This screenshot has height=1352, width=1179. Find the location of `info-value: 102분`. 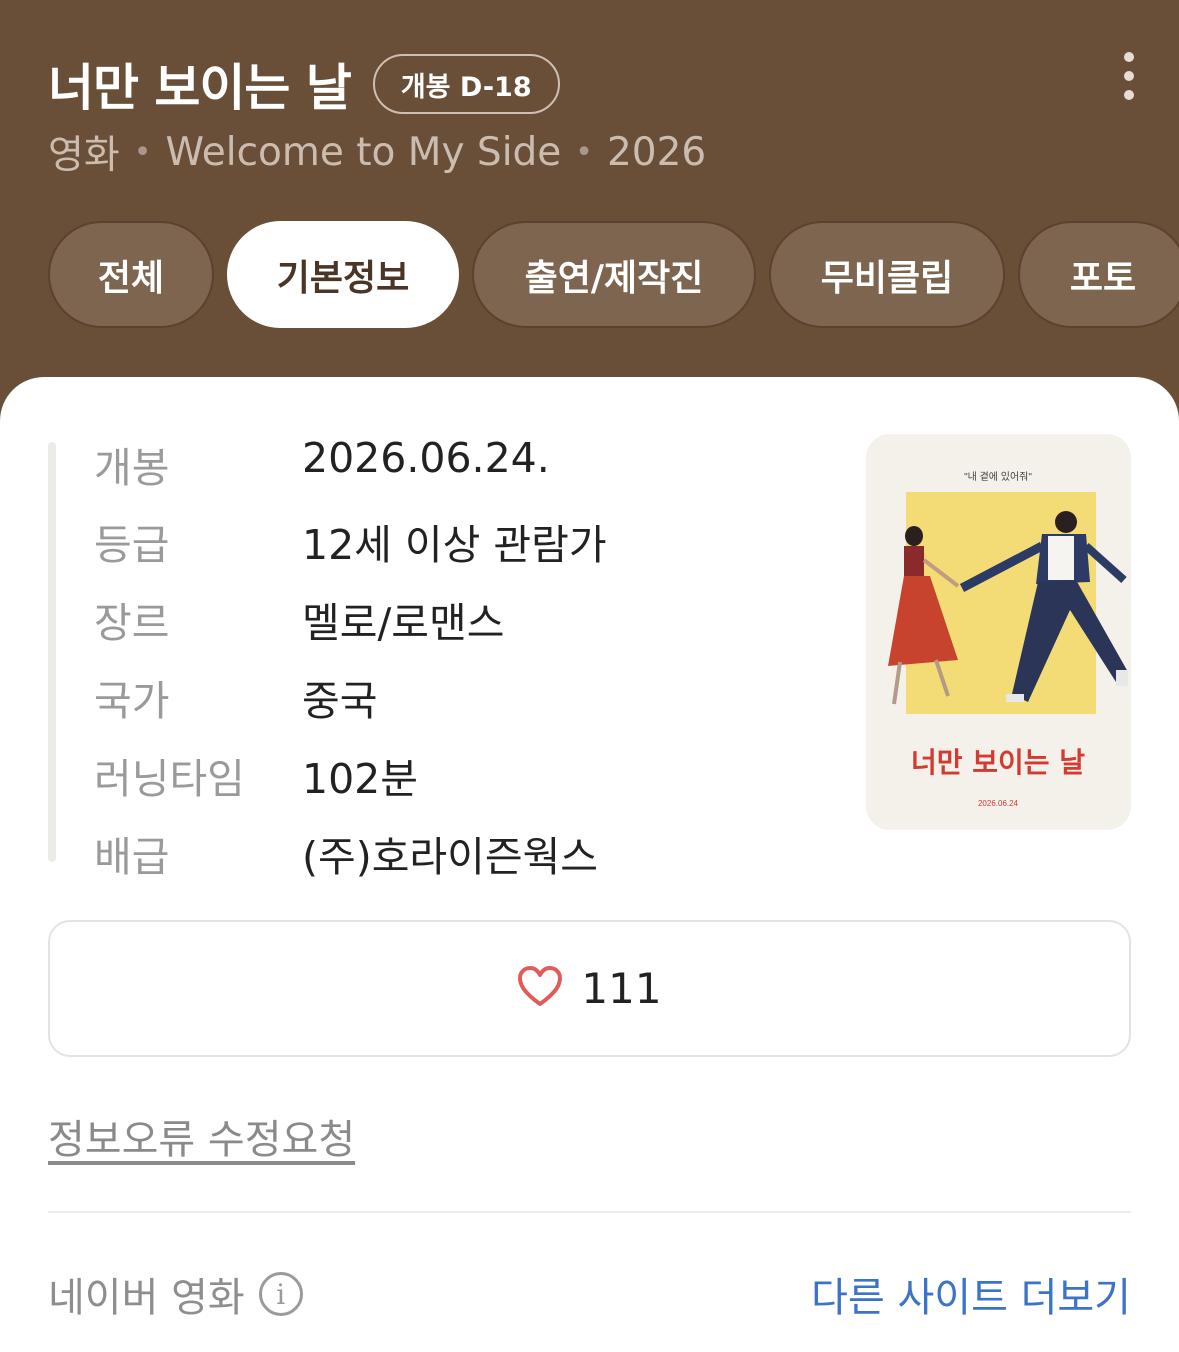

info-value: 102분 is located at coordinates (360, 779).